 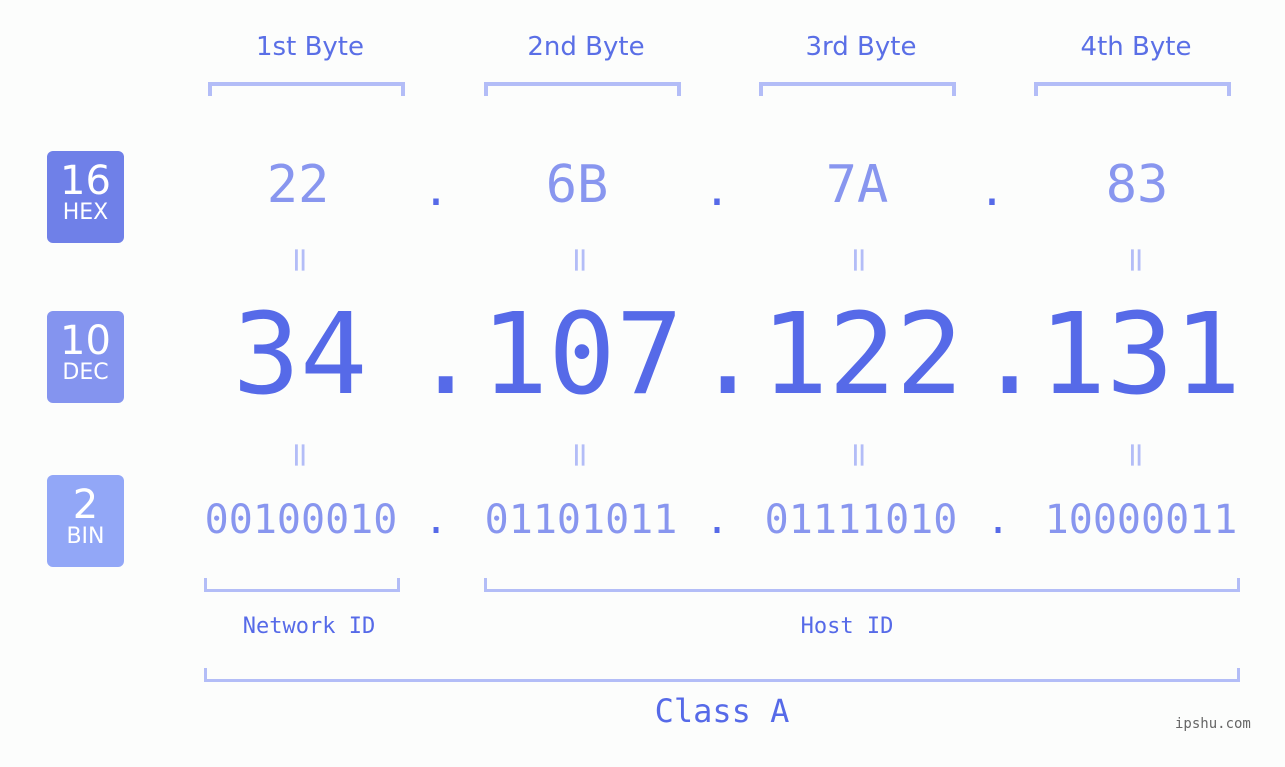 I want to click on bin-base-number: 2, so click(x=85, y=505).